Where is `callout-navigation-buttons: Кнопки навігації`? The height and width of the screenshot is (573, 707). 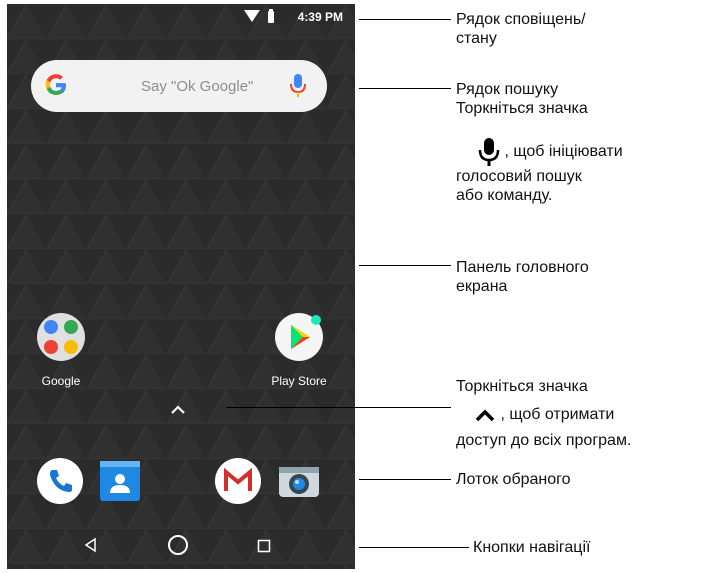 callout-navigation-buttons: Кнопки навігації is located at coordinates (531, 547).